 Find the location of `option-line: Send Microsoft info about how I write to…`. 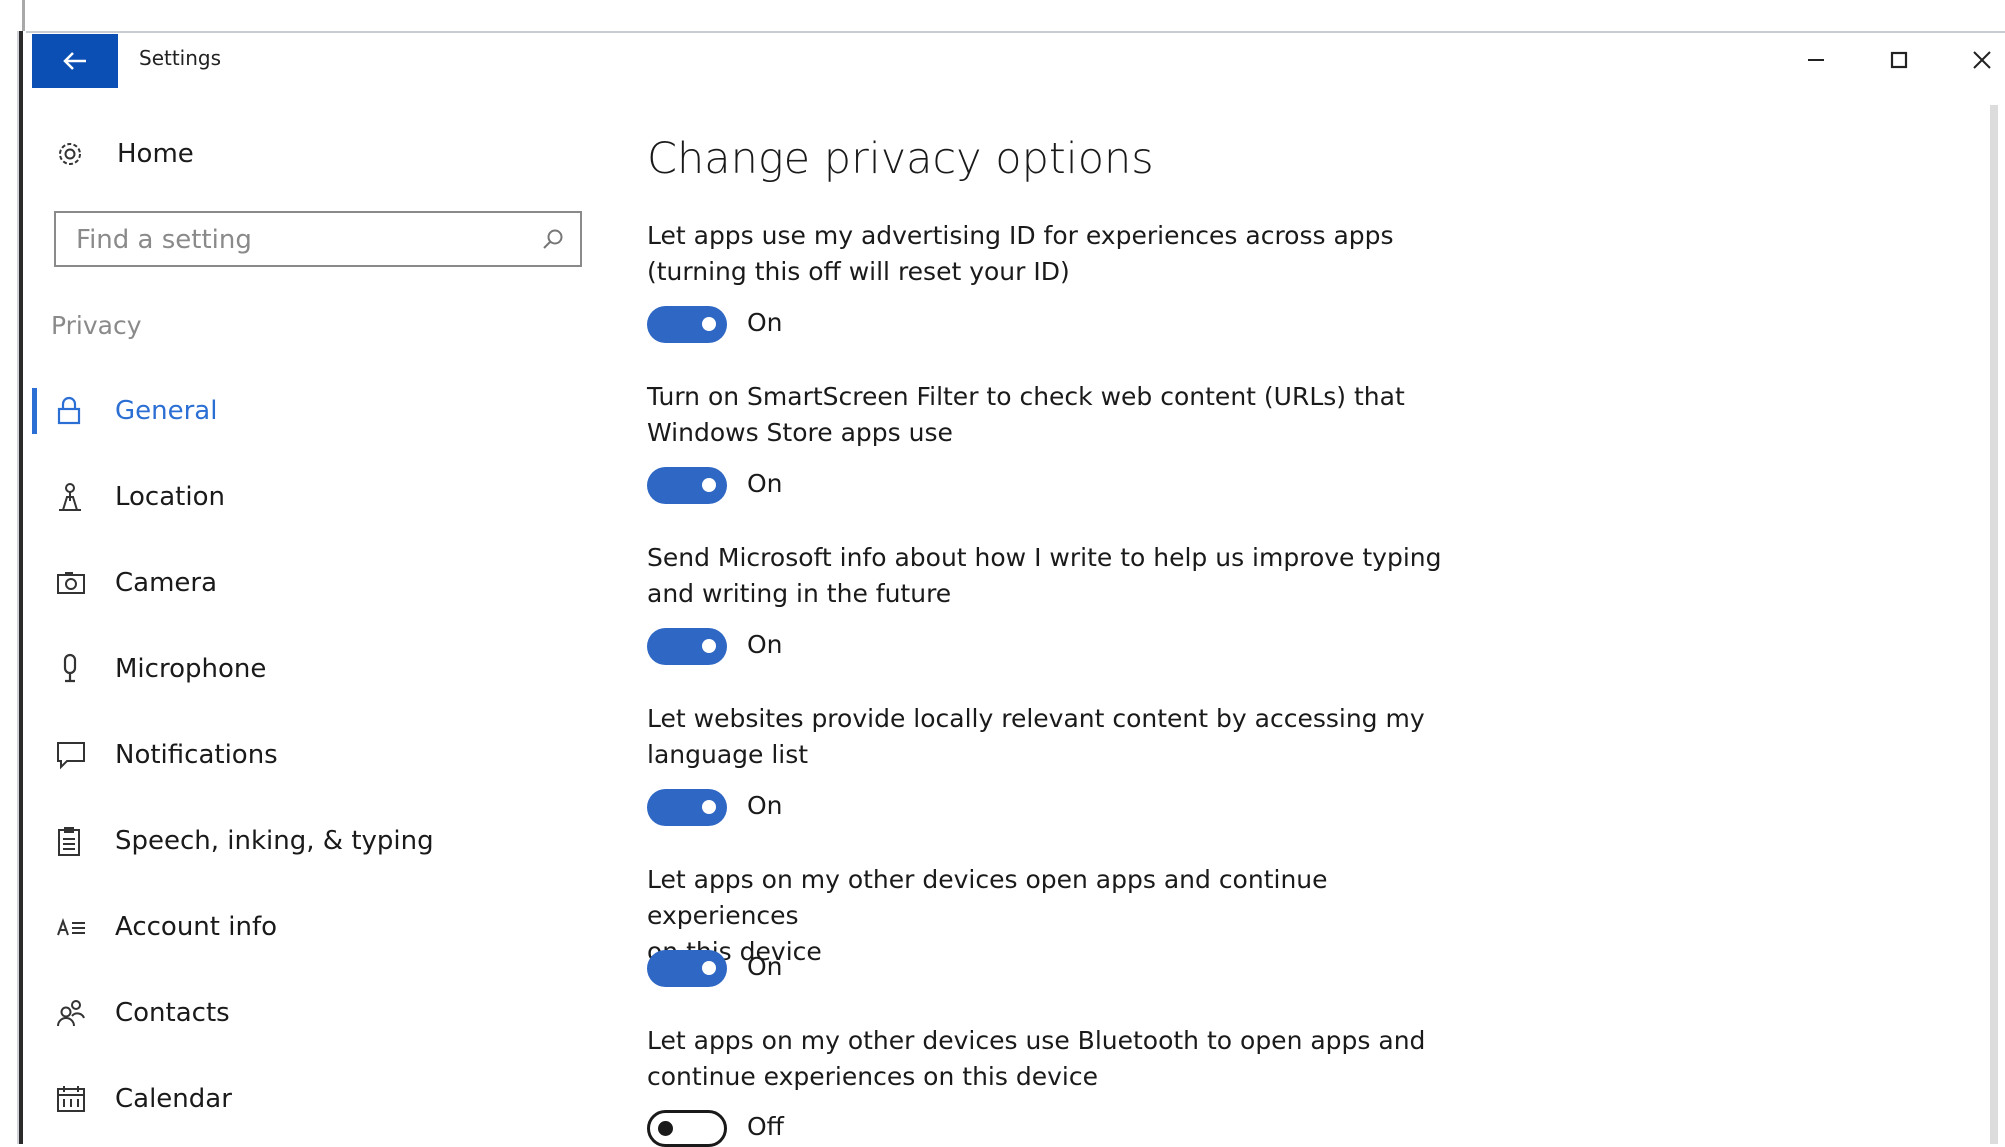

option-line: Send Microsoft info about how I write to… is located at coordinates (1044, 557).